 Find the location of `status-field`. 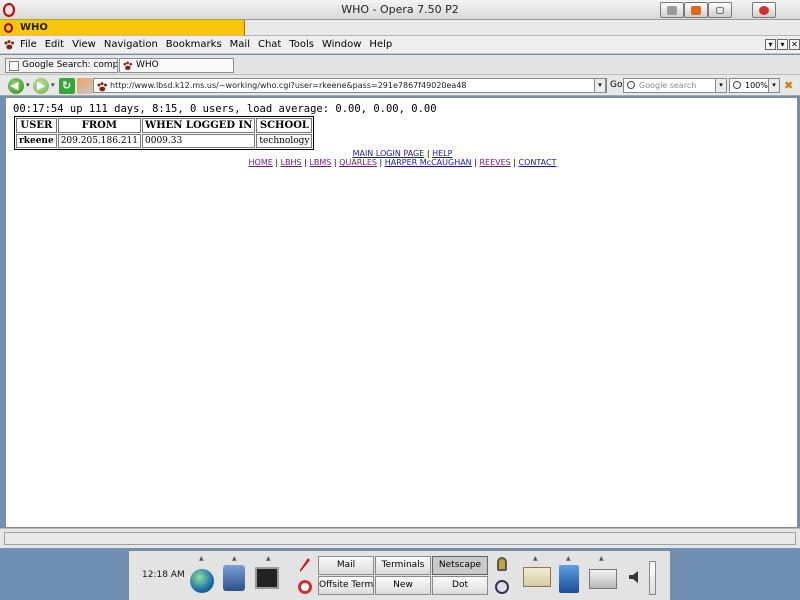

status-field is located at coordinates (400, 538).